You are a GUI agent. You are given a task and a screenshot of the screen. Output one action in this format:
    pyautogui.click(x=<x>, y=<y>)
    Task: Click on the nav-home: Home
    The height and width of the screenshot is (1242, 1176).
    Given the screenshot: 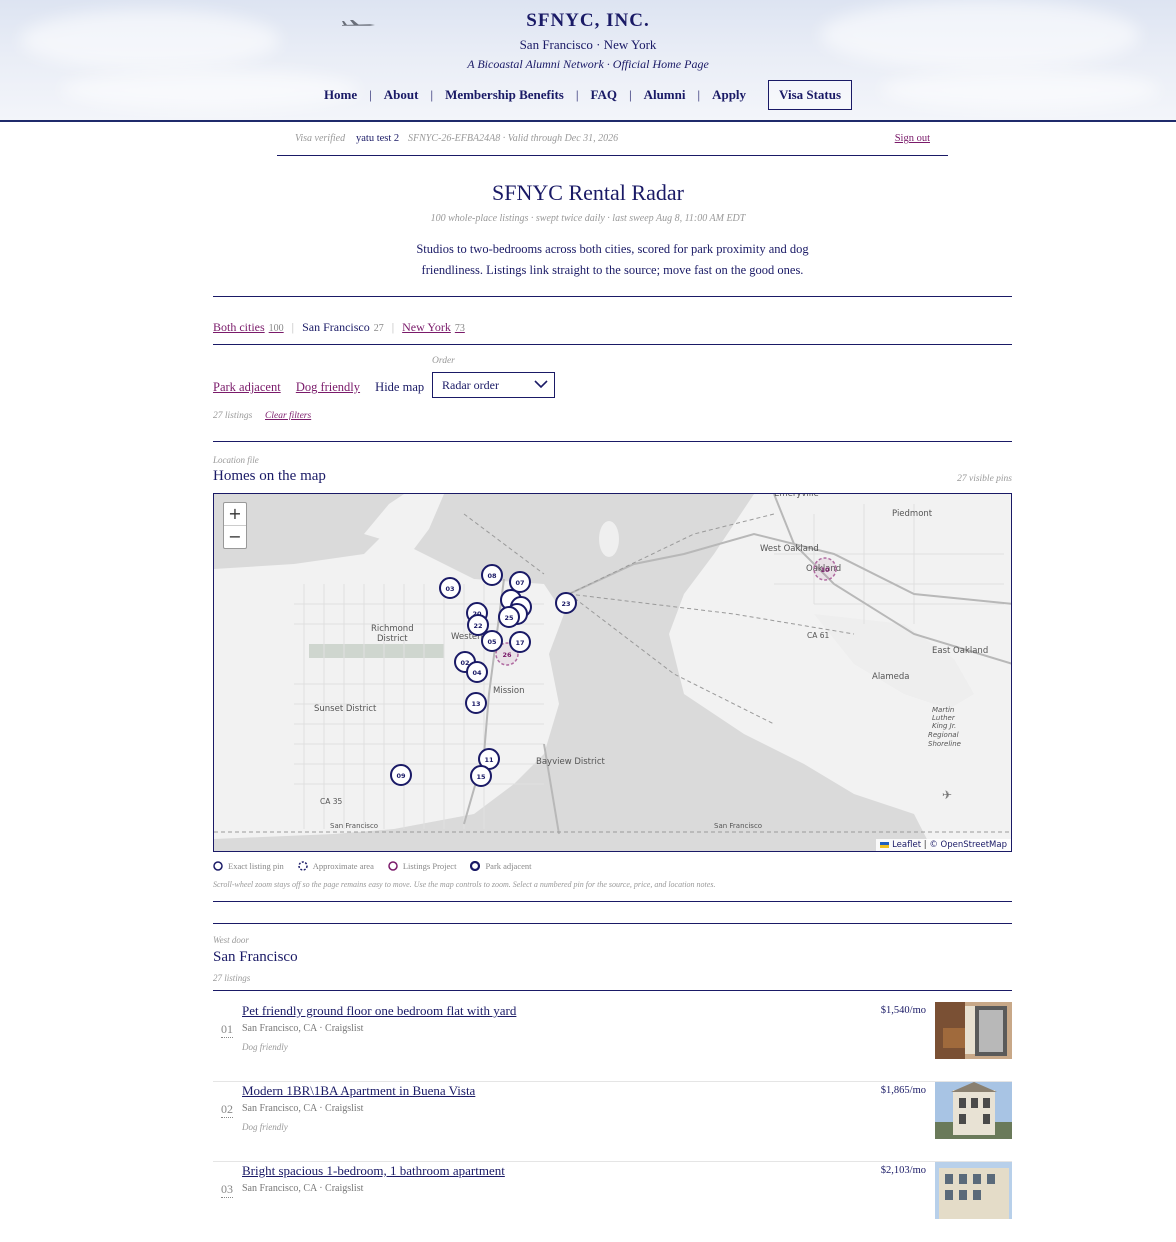 What is the action you would take?
    pyautogui.click(x=340, y=95)
    